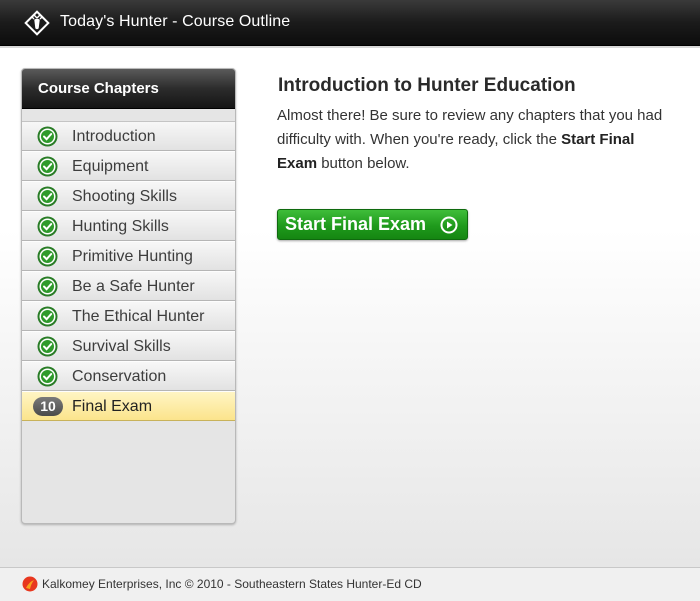 The image size is (700, 601). I want to click on chapter-label: Final Exam, so click(112, 406).